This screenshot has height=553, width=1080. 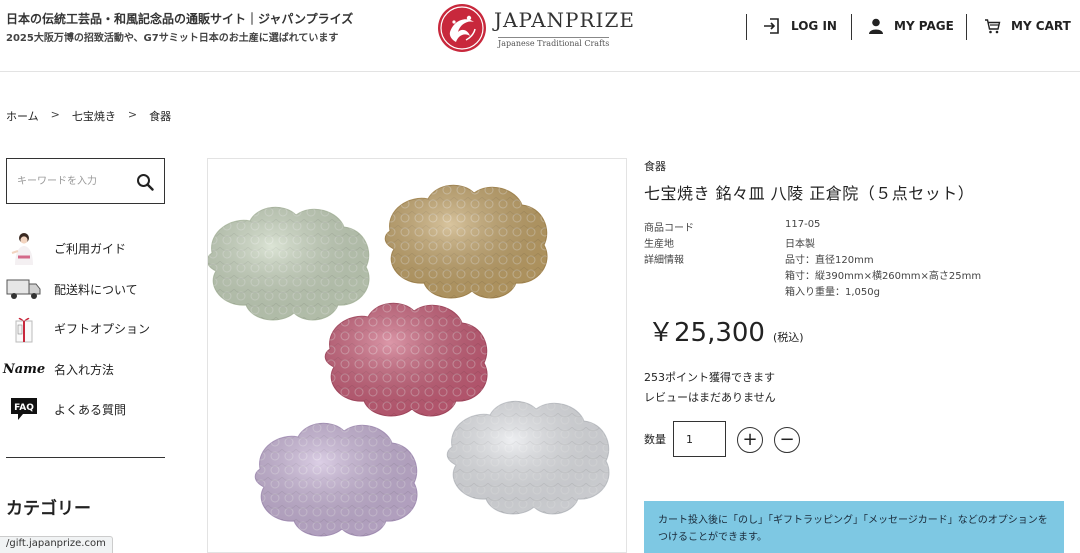 I want to click on cart-link: MY CART, so click(x=1027, y=26).